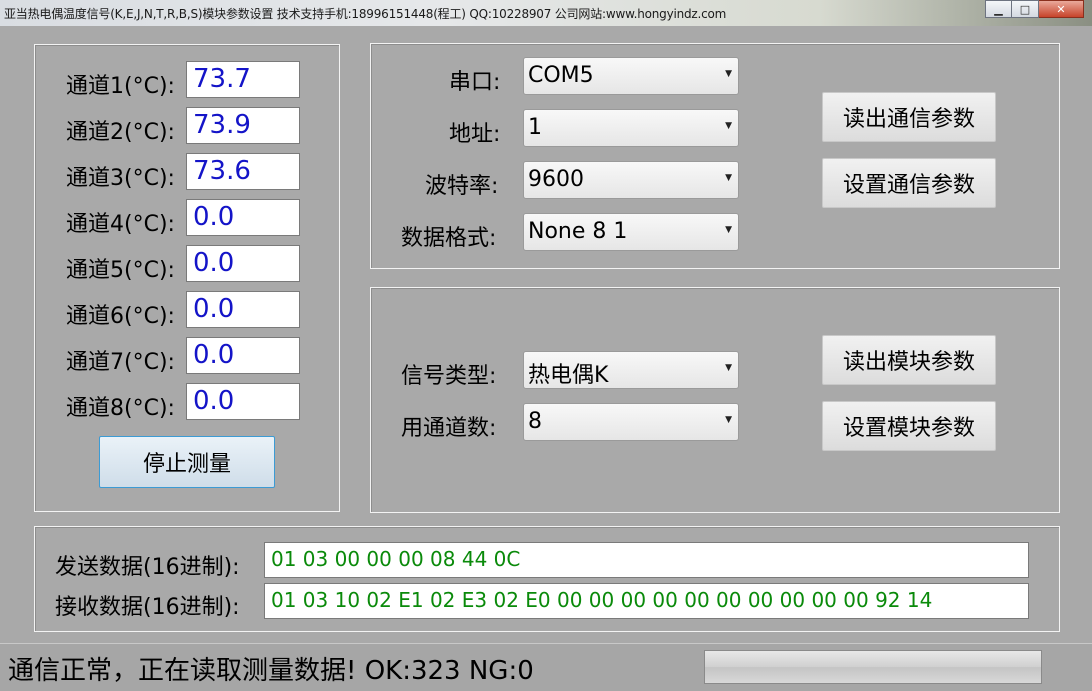 Image resolution: width=1092 pixels, height=691 pixels. What do you see at coordinates (187, 462) in the screenshot?
I see `stop-measure-button: 停止测量` at bounding box center [187, 462].